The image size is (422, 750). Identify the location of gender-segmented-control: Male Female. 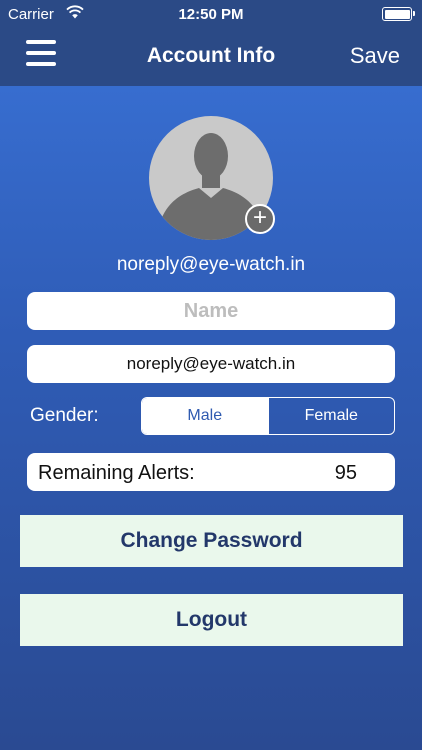
(268, 416).